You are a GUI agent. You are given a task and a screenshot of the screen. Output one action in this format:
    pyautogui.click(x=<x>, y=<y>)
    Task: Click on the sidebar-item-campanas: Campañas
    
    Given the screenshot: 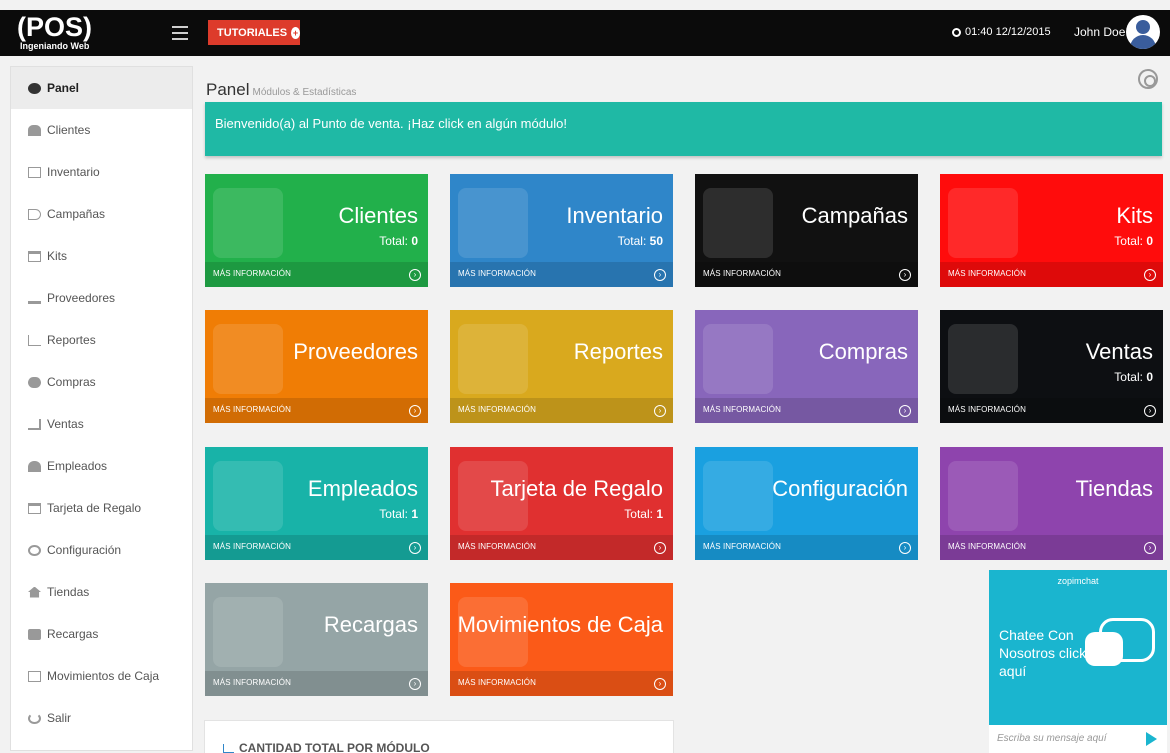 What is the action you would take?
    pyautogui.click(x=101, y=214)
    